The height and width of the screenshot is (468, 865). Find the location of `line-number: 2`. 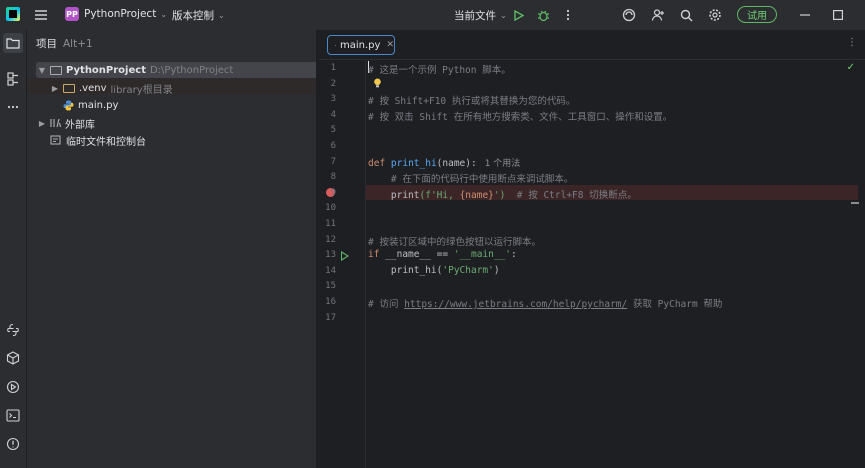

line-number: 2 is located at coordinates (333, 83).